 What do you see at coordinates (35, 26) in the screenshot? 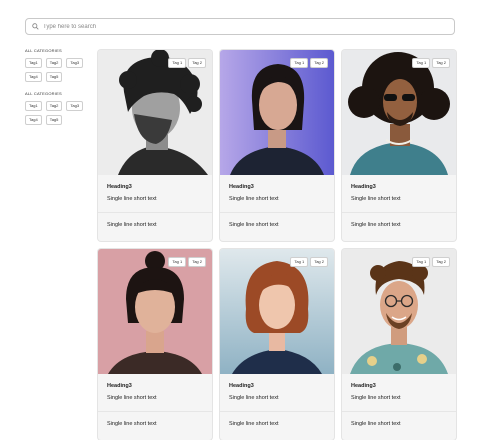
I see `search-icon` at bounding box center [35, 26].